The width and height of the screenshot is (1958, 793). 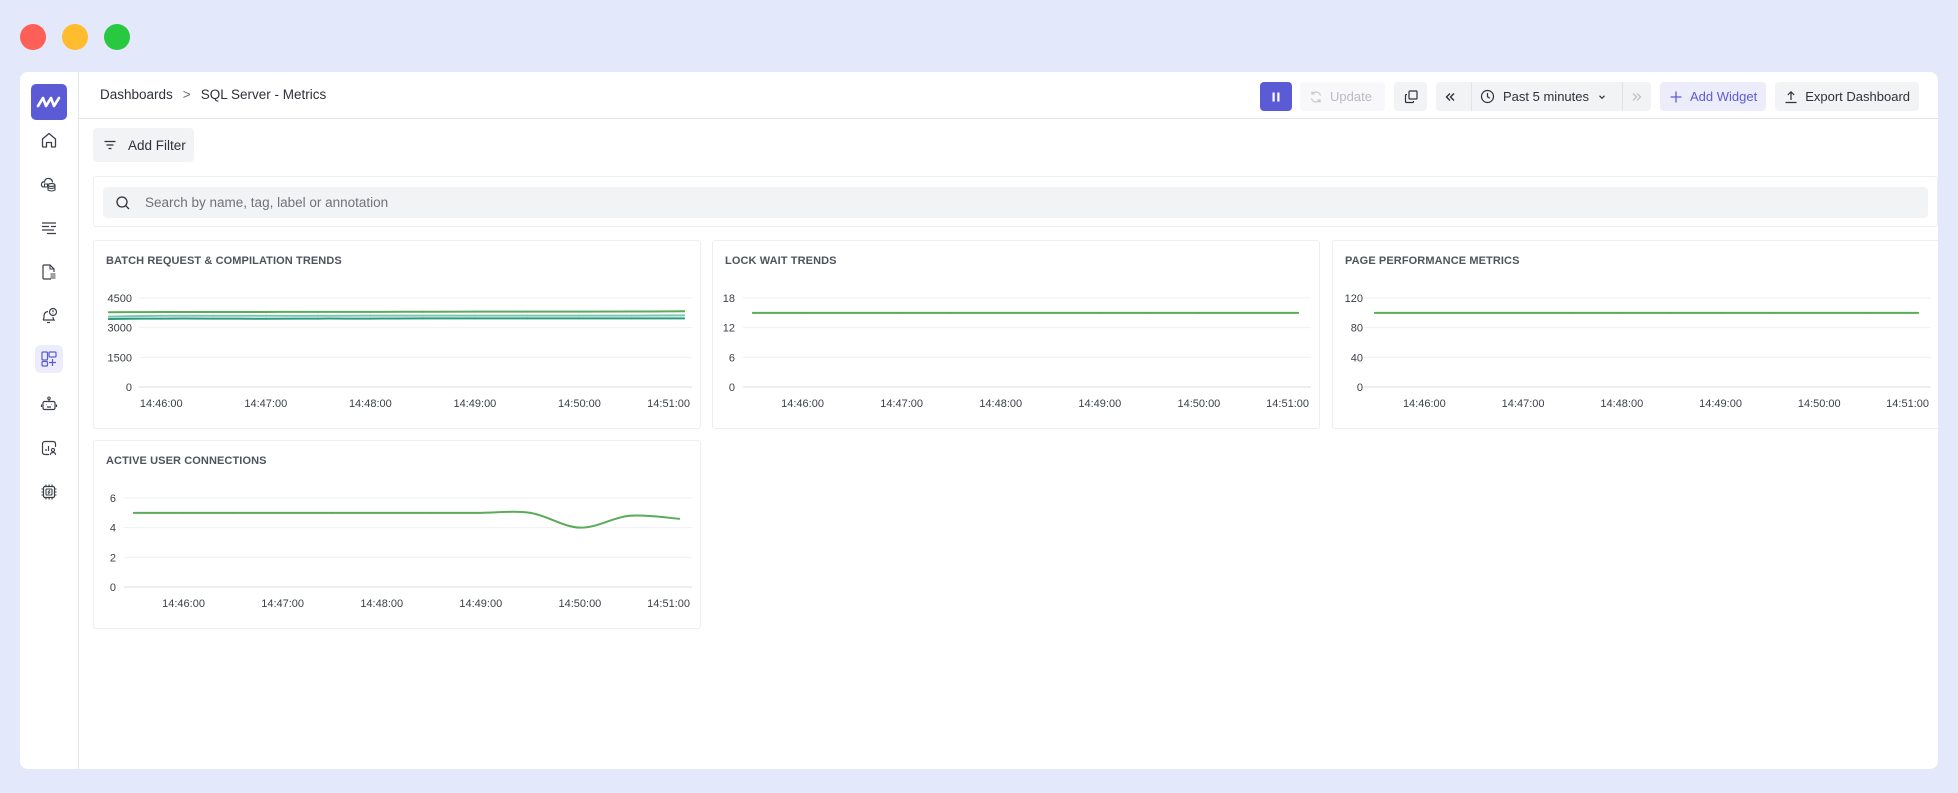 What do you see at coordinates (33, 37) in the screenshot?
I see `window-close-button` at bounding box center [33, 37].